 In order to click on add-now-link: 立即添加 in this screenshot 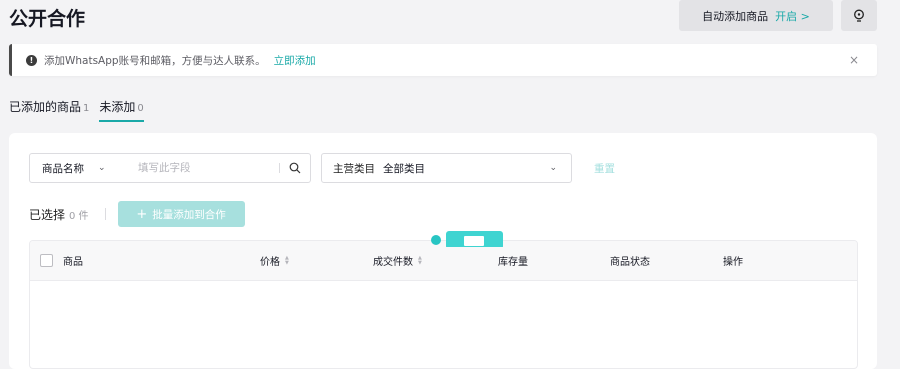, I will do `click(295, 60)`.